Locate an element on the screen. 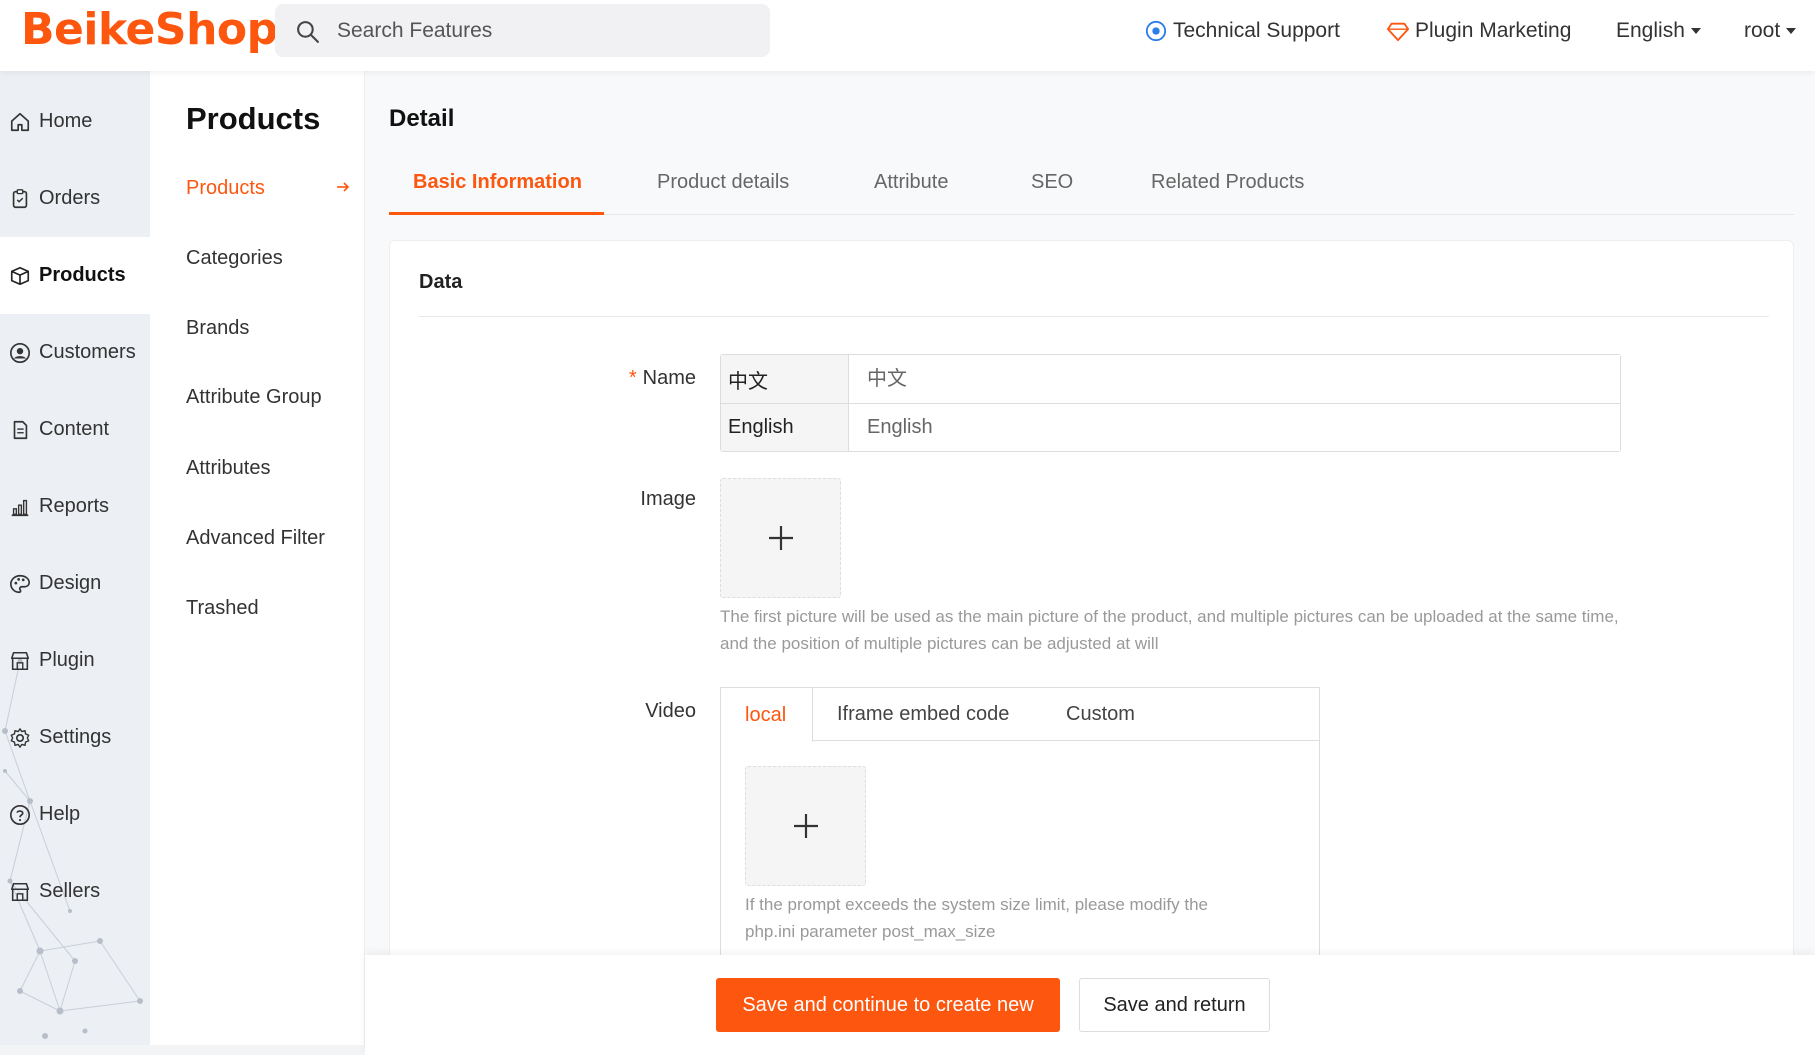  search-bar is located at coordinates (522, 30).